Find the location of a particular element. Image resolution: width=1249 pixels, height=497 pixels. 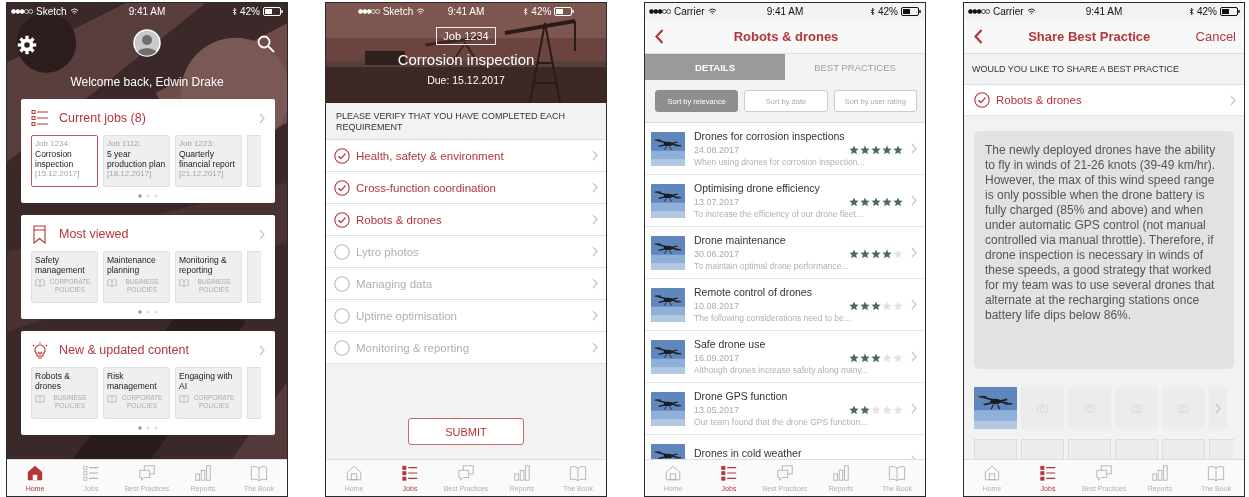

topic-item: Robots & drones is located at coordinates (1104, 100).